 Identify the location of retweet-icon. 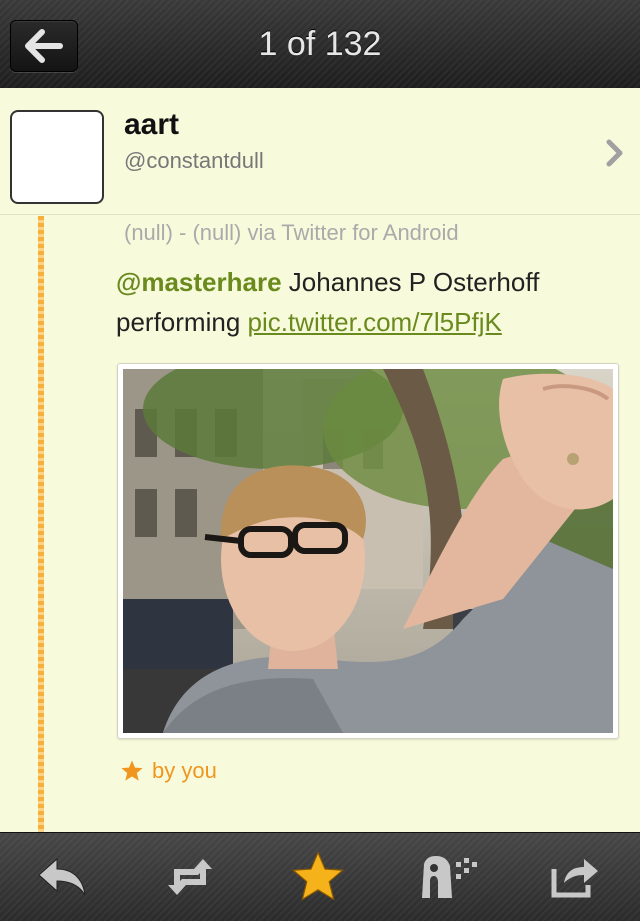
(190, 877).